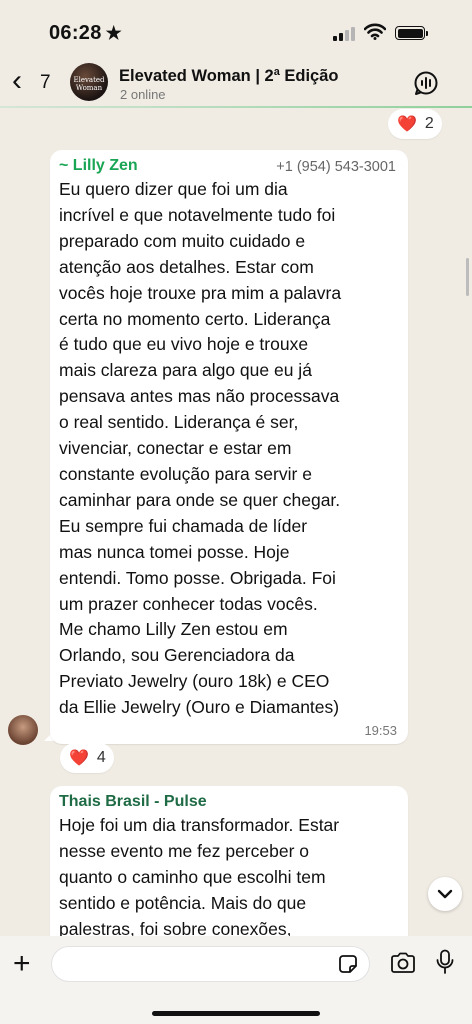 The width and height of the screenshot is (472, 1024). Describe the element at coordinates (101, 757) in the screenshot. I see `reaction-count: 4` at that location.